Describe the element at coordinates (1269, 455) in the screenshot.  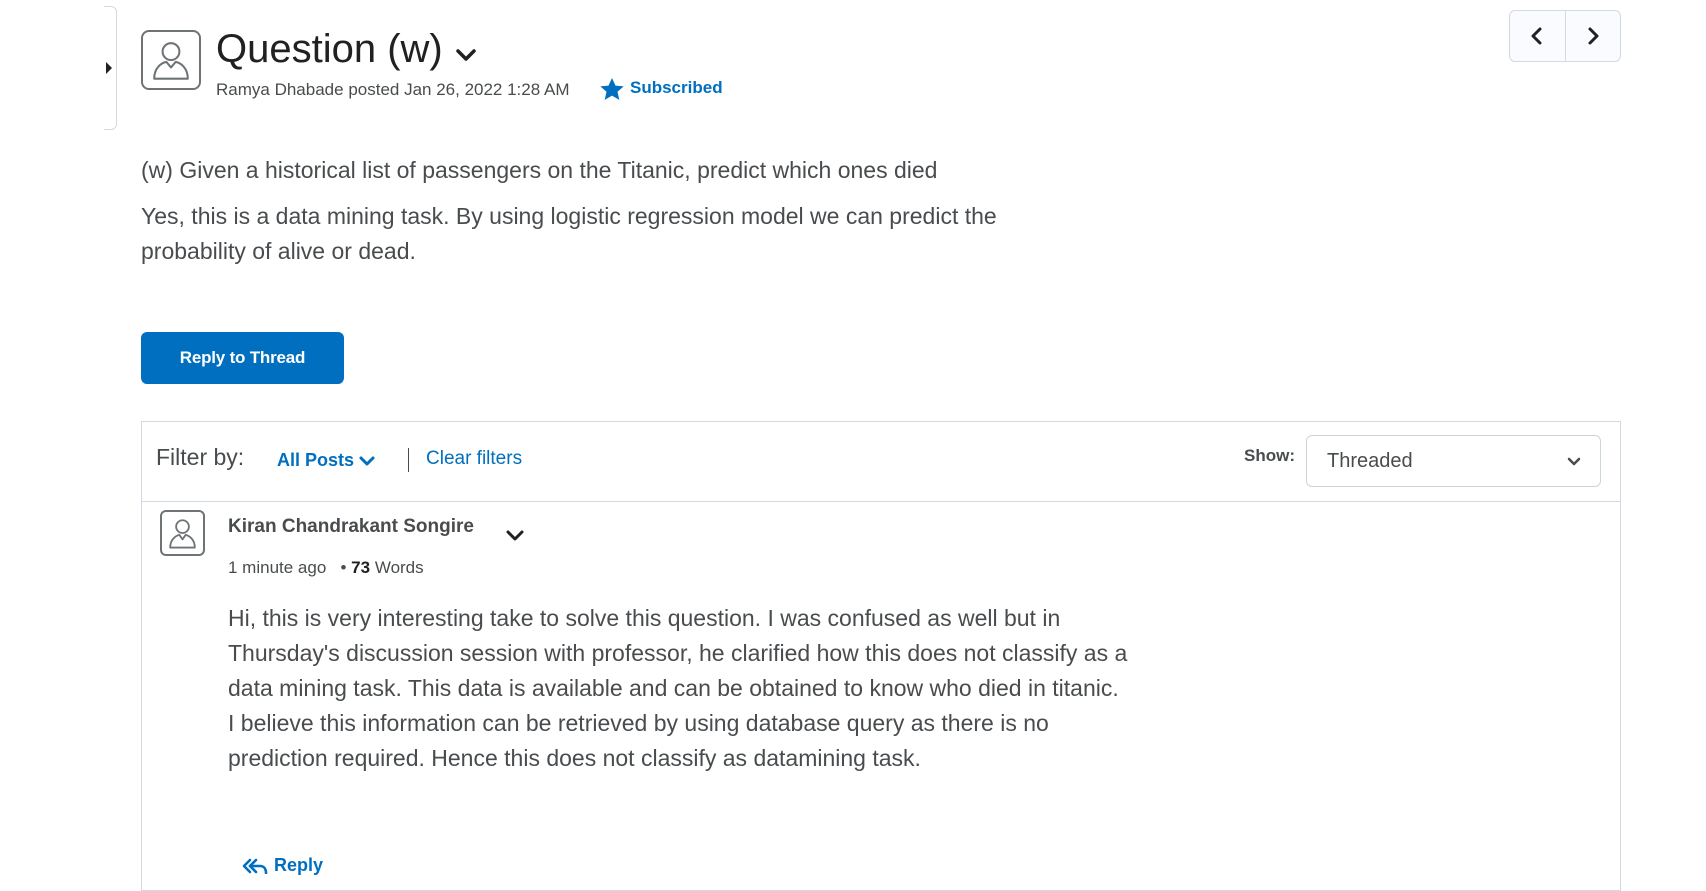
I see `show-label: Show:` at that location.